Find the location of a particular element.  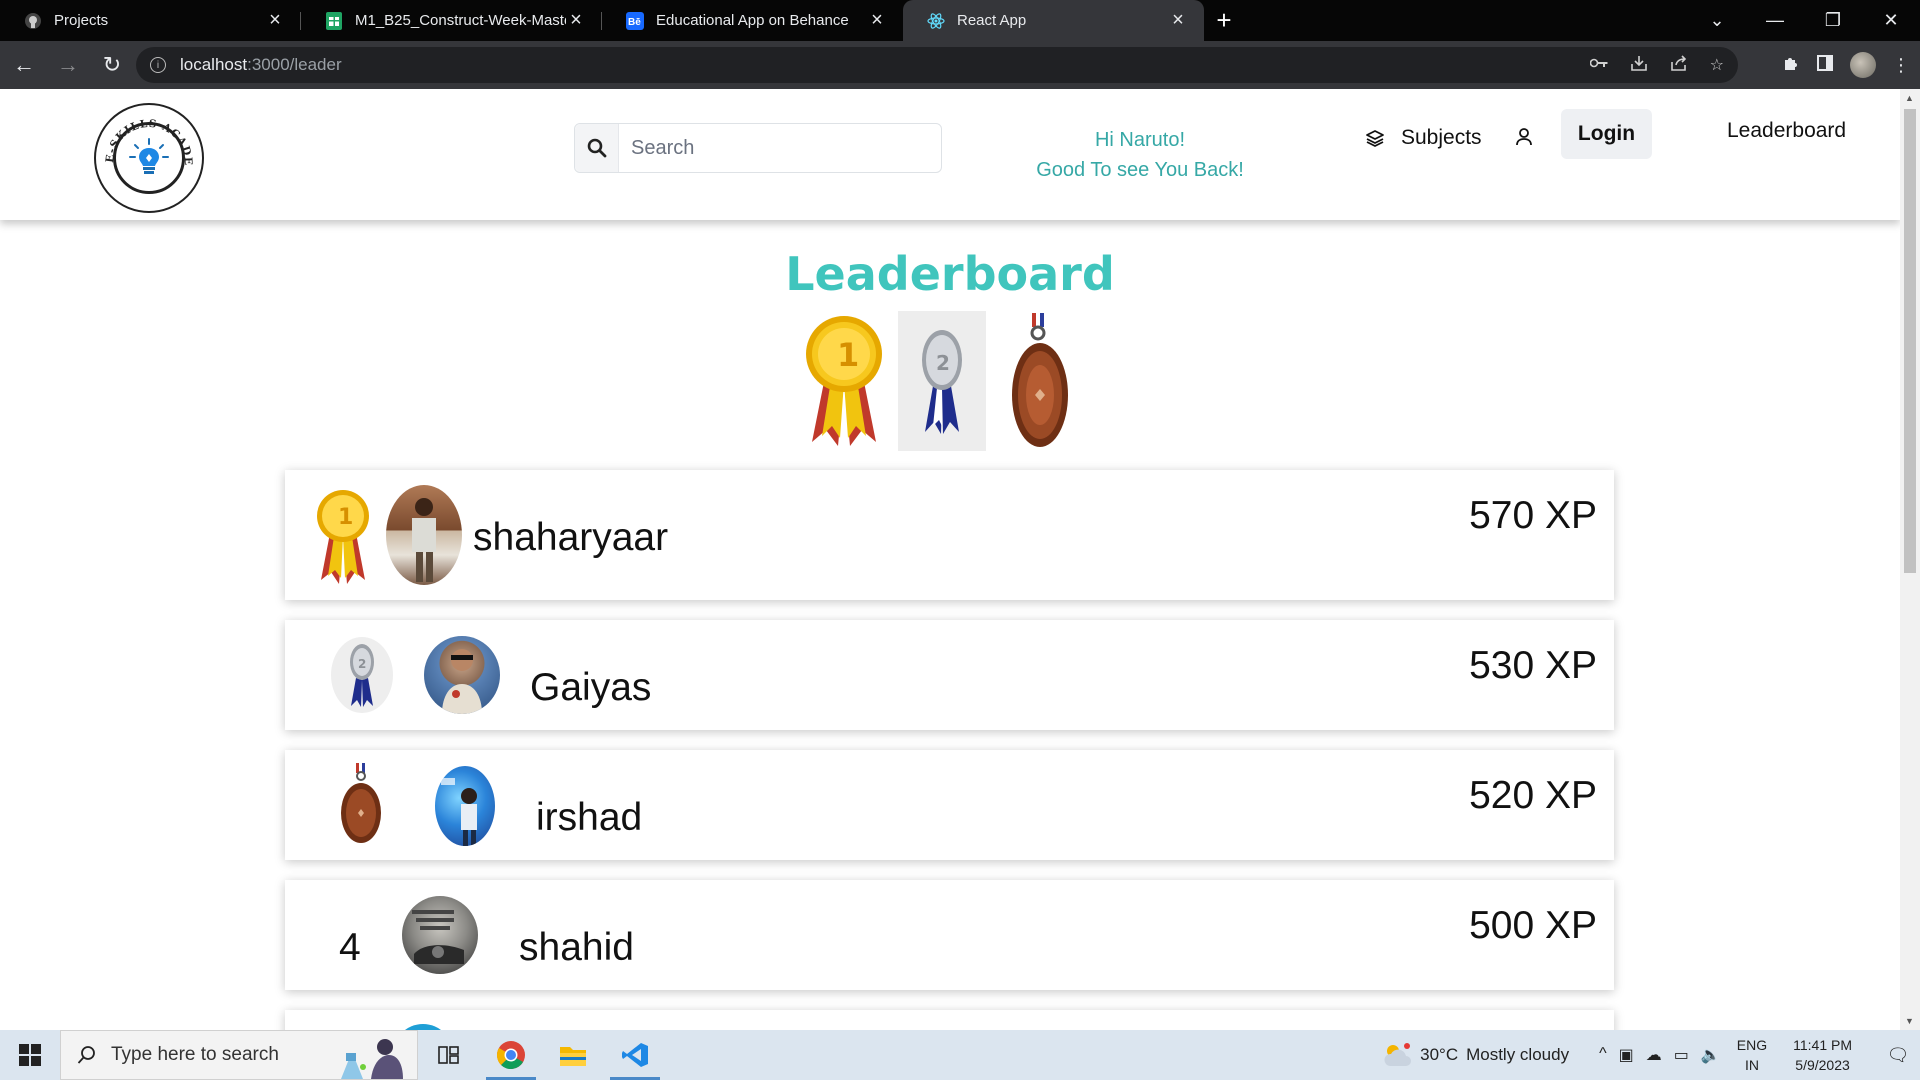

chrome-menu-icon: ⋮ is located at coordinates (1901, 65).